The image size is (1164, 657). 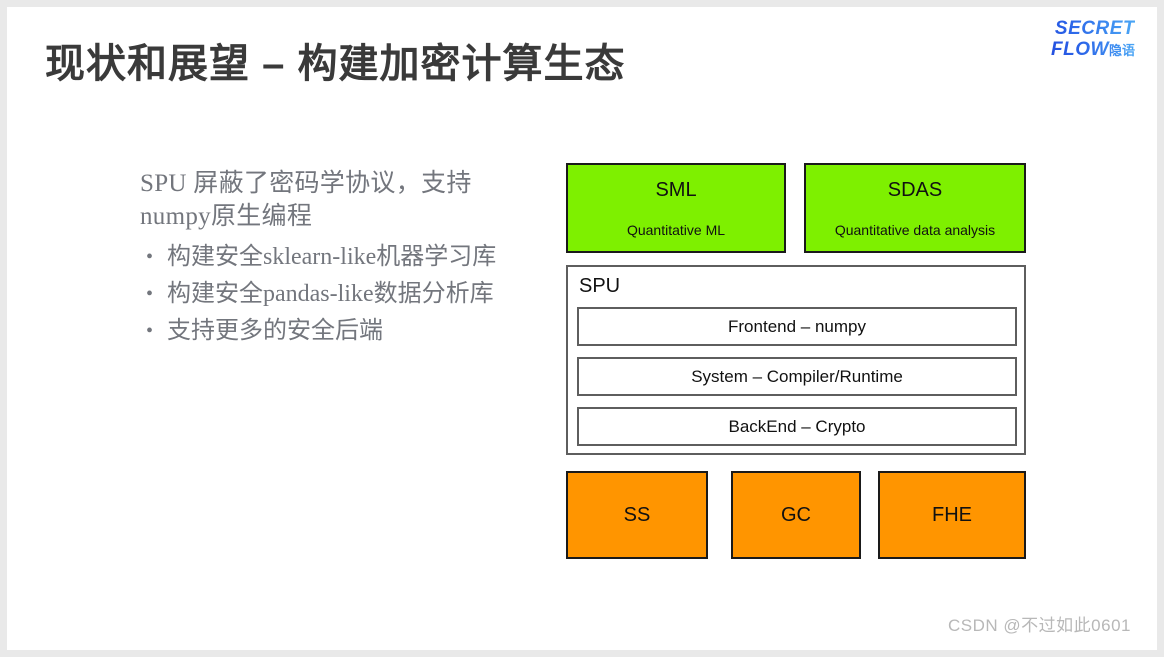 What do you see at coordinates (1121, 50) in the screenshot?
I see `logo-text-chinese: 隐语` at bounding box center [1121, 50].